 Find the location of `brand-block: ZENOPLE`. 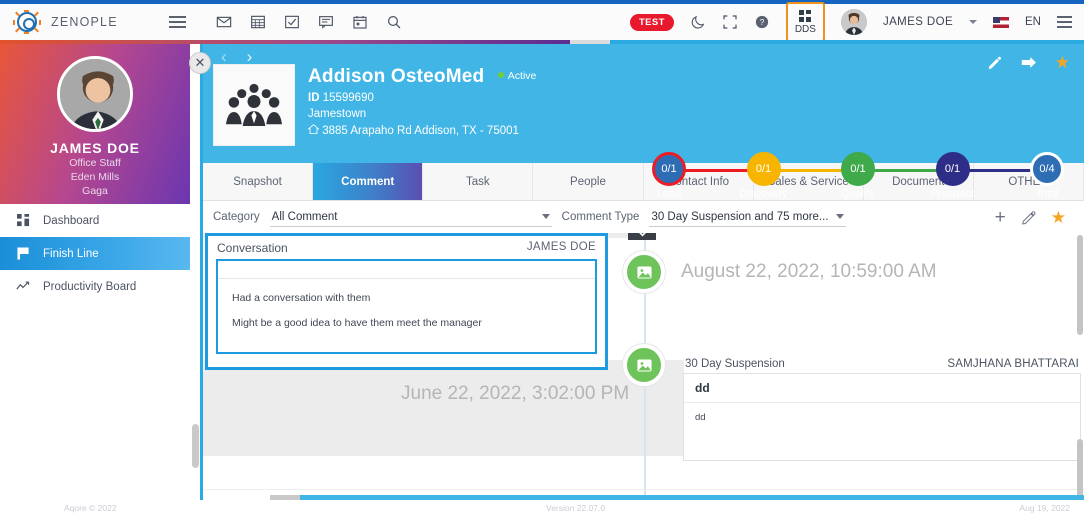

brand-block: ZENOPLE is located at coordinates (77, 22).